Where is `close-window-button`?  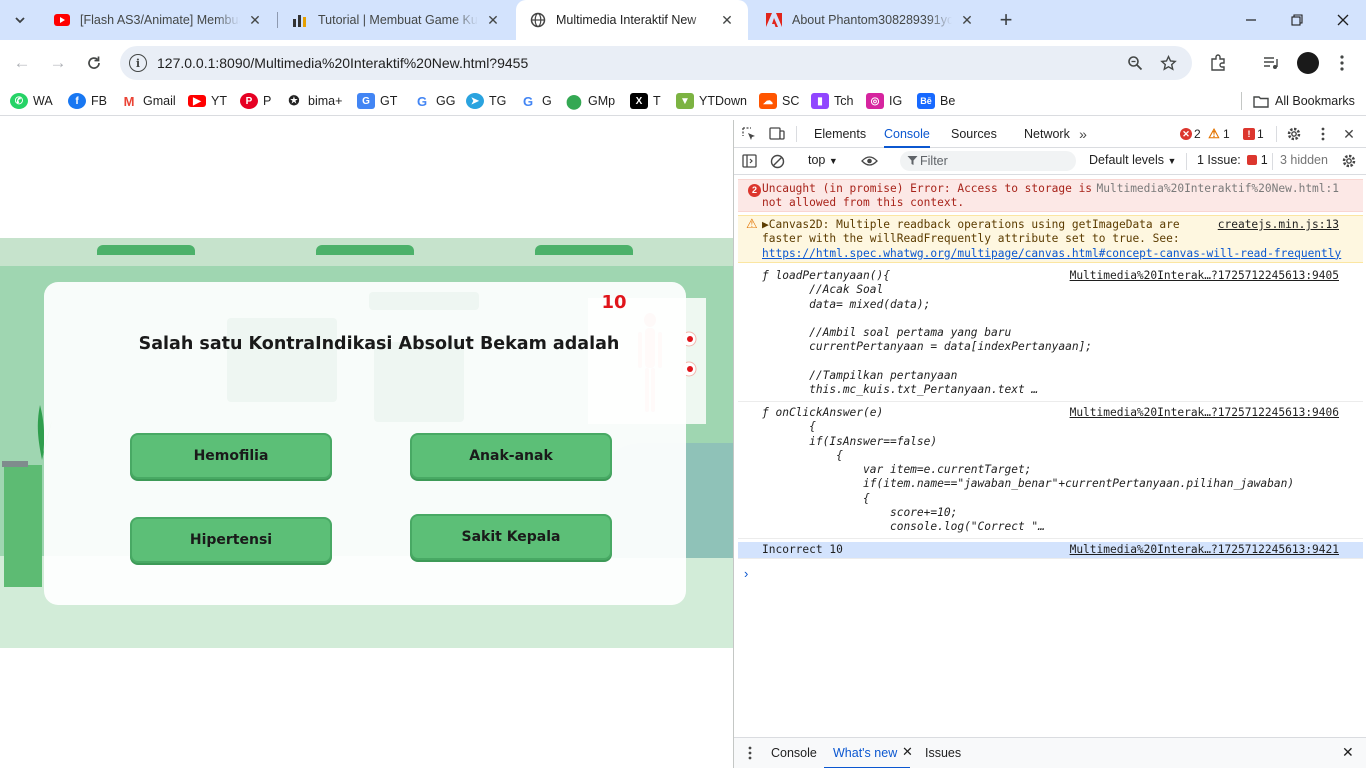
close-window-button is located at coordinates (1343, 20).